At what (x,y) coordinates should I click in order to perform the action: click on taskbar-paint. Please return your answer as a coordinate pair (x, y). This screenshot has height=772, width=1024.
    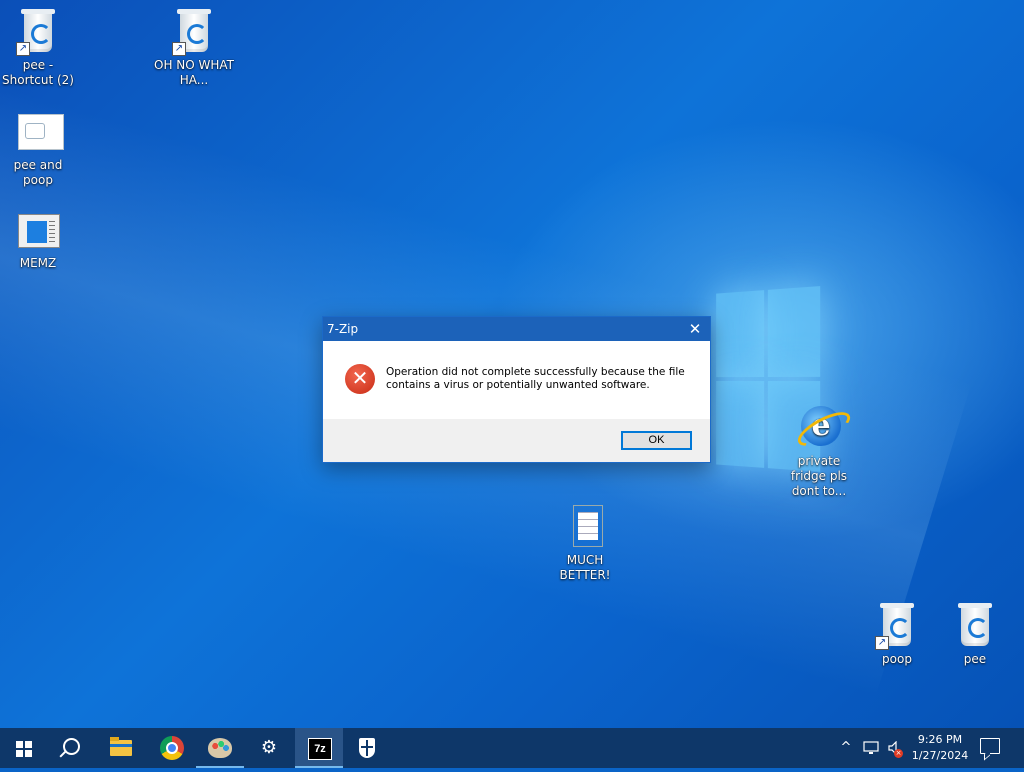
    Looking at the image, I should click on (220, 748).